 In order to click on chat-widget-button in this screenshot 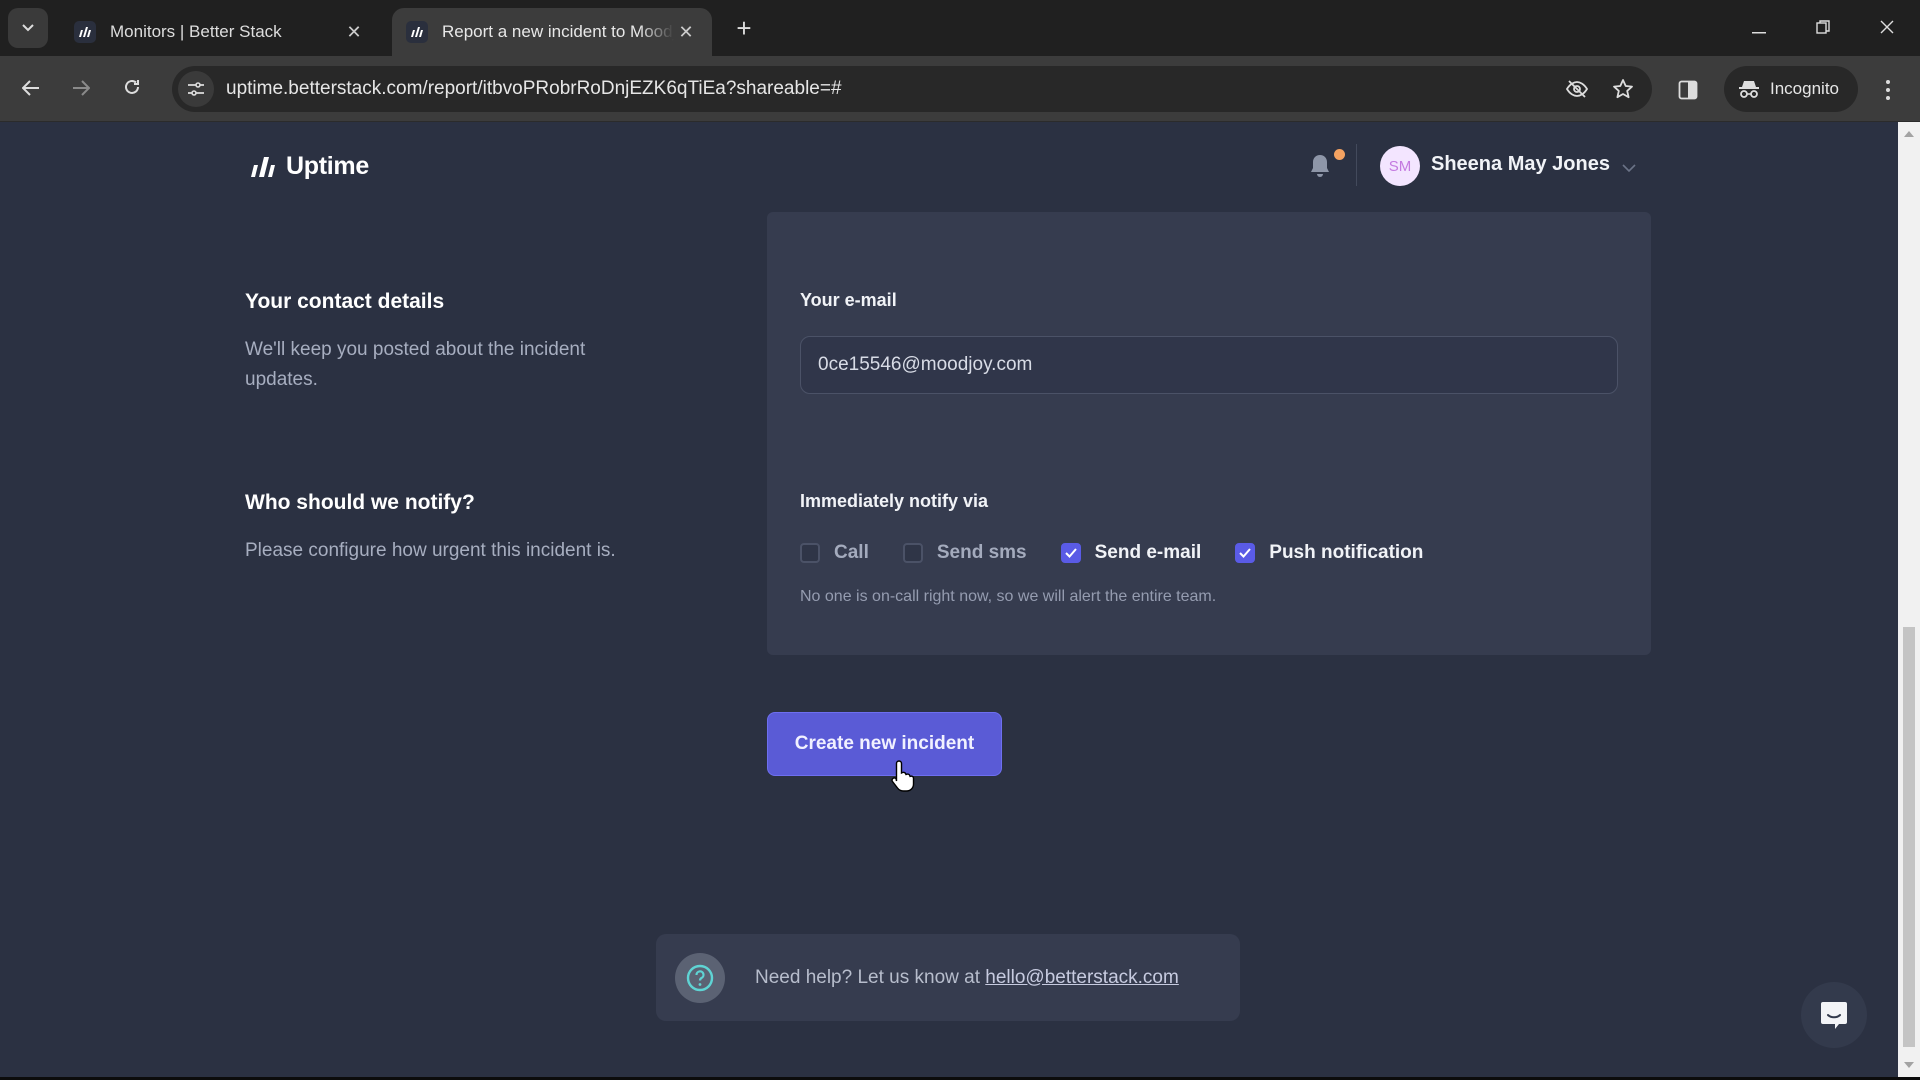, I will do `click(1834, 1015)`.